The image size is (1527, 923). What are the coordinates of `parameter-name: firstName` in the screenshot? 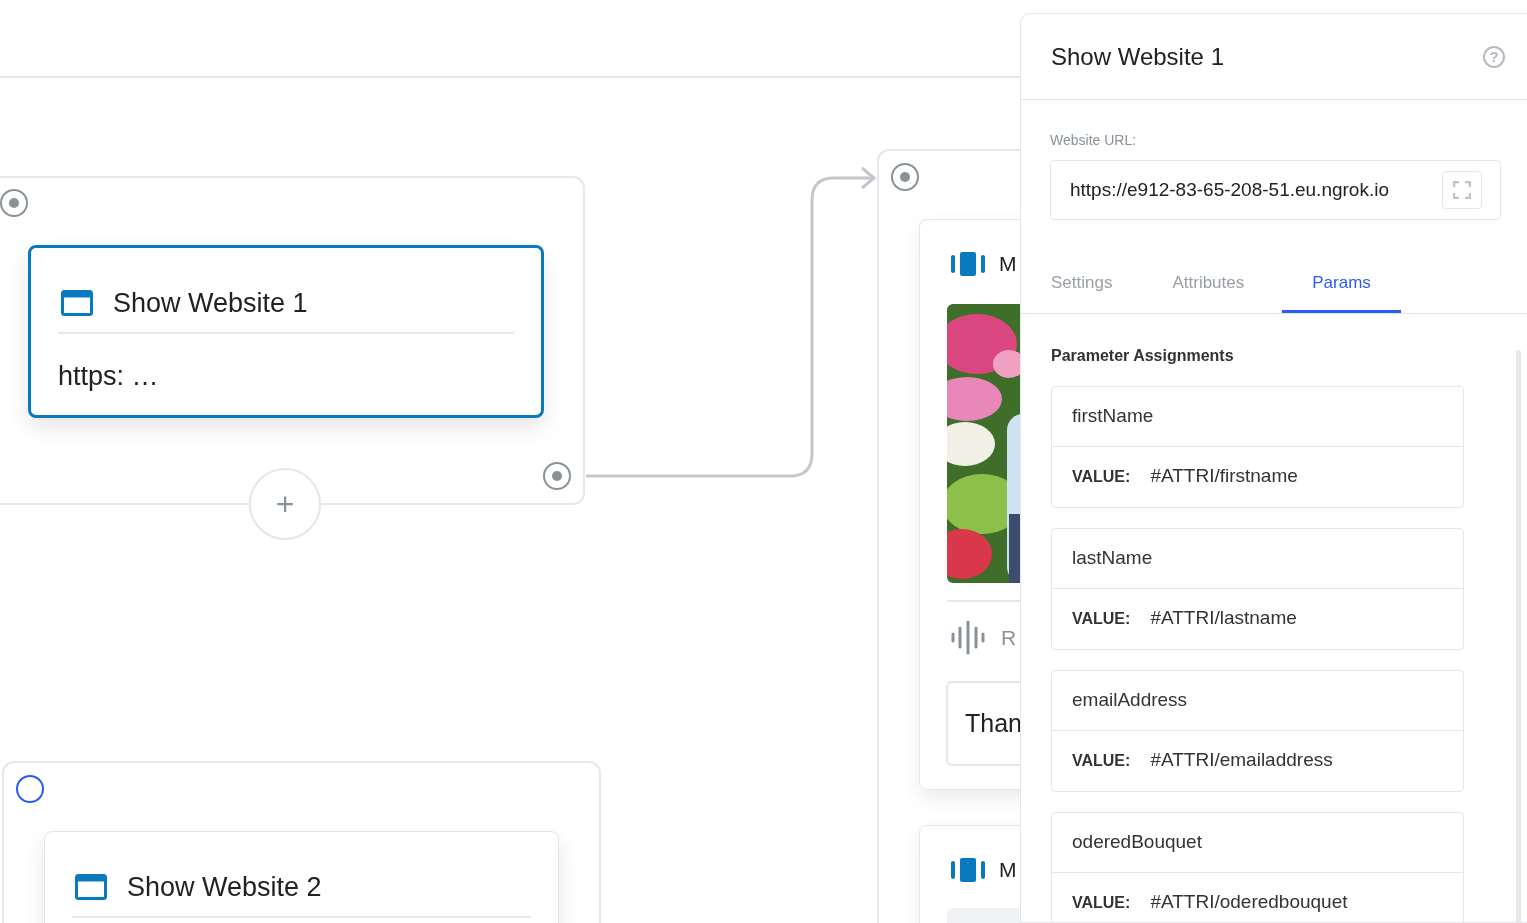 It's located at (1257, 416).